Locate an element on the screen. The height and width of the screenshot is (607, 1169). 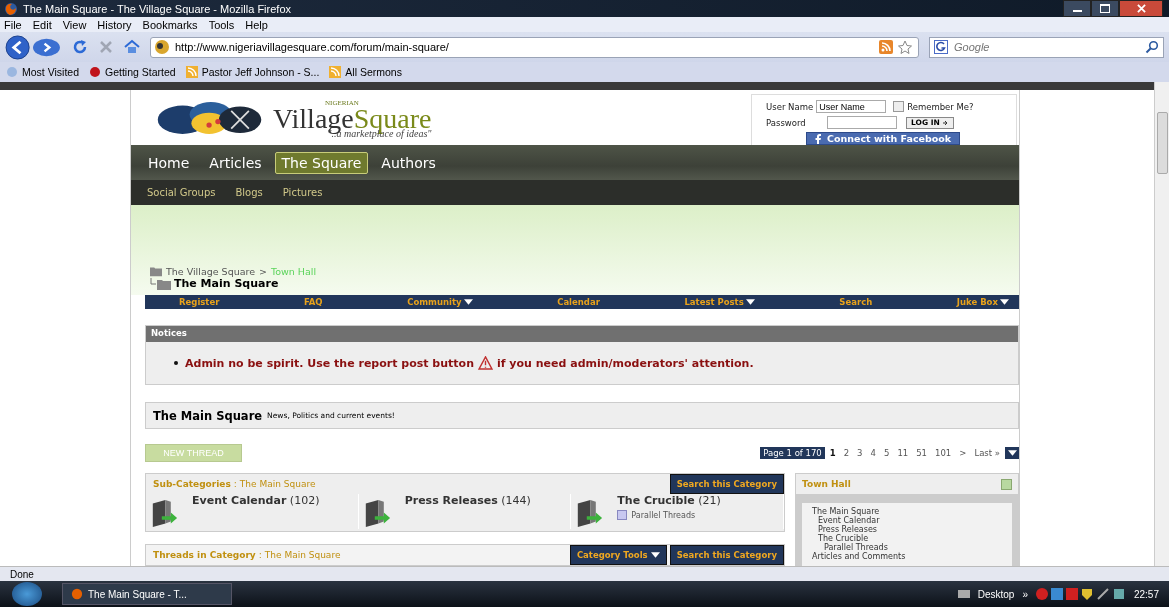
notice-text: Admin no be spirit. Use the report post button is located at coordinates (329, 363).